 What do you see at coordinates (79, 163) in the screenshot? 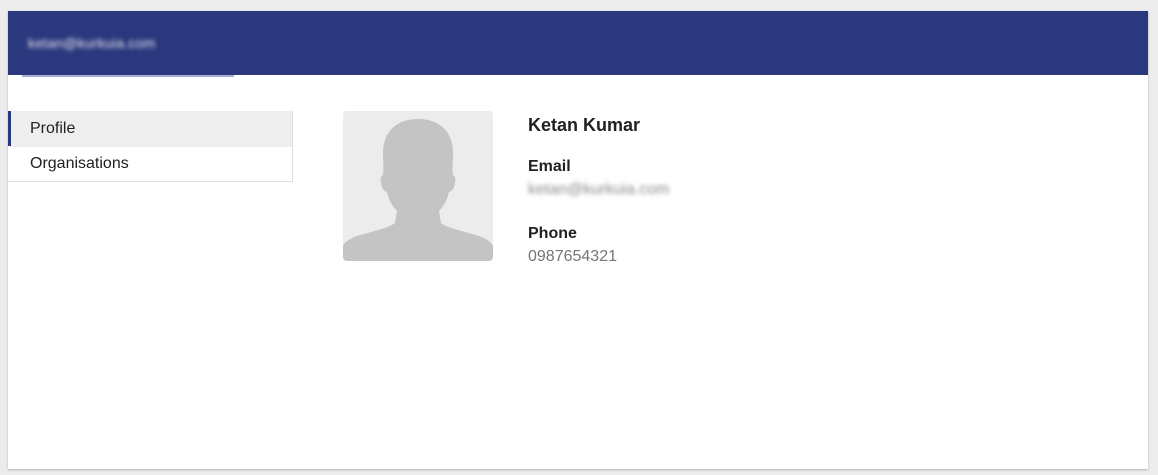
I see `sidebar-item-label: Organisations` at bounding box center [79, 163].